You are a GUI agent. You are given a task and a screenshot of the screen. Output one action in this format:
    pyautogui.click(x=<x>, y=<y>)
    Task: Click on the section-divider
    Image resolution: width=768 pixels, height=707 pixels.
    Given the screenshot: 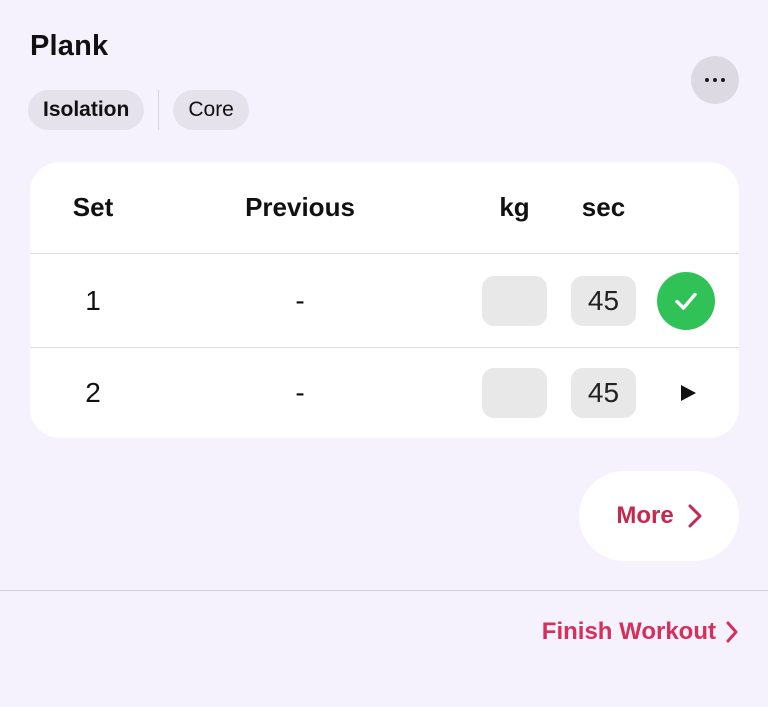 What is the action you would take?
    pyautogui.click(x=384, y=590)
    